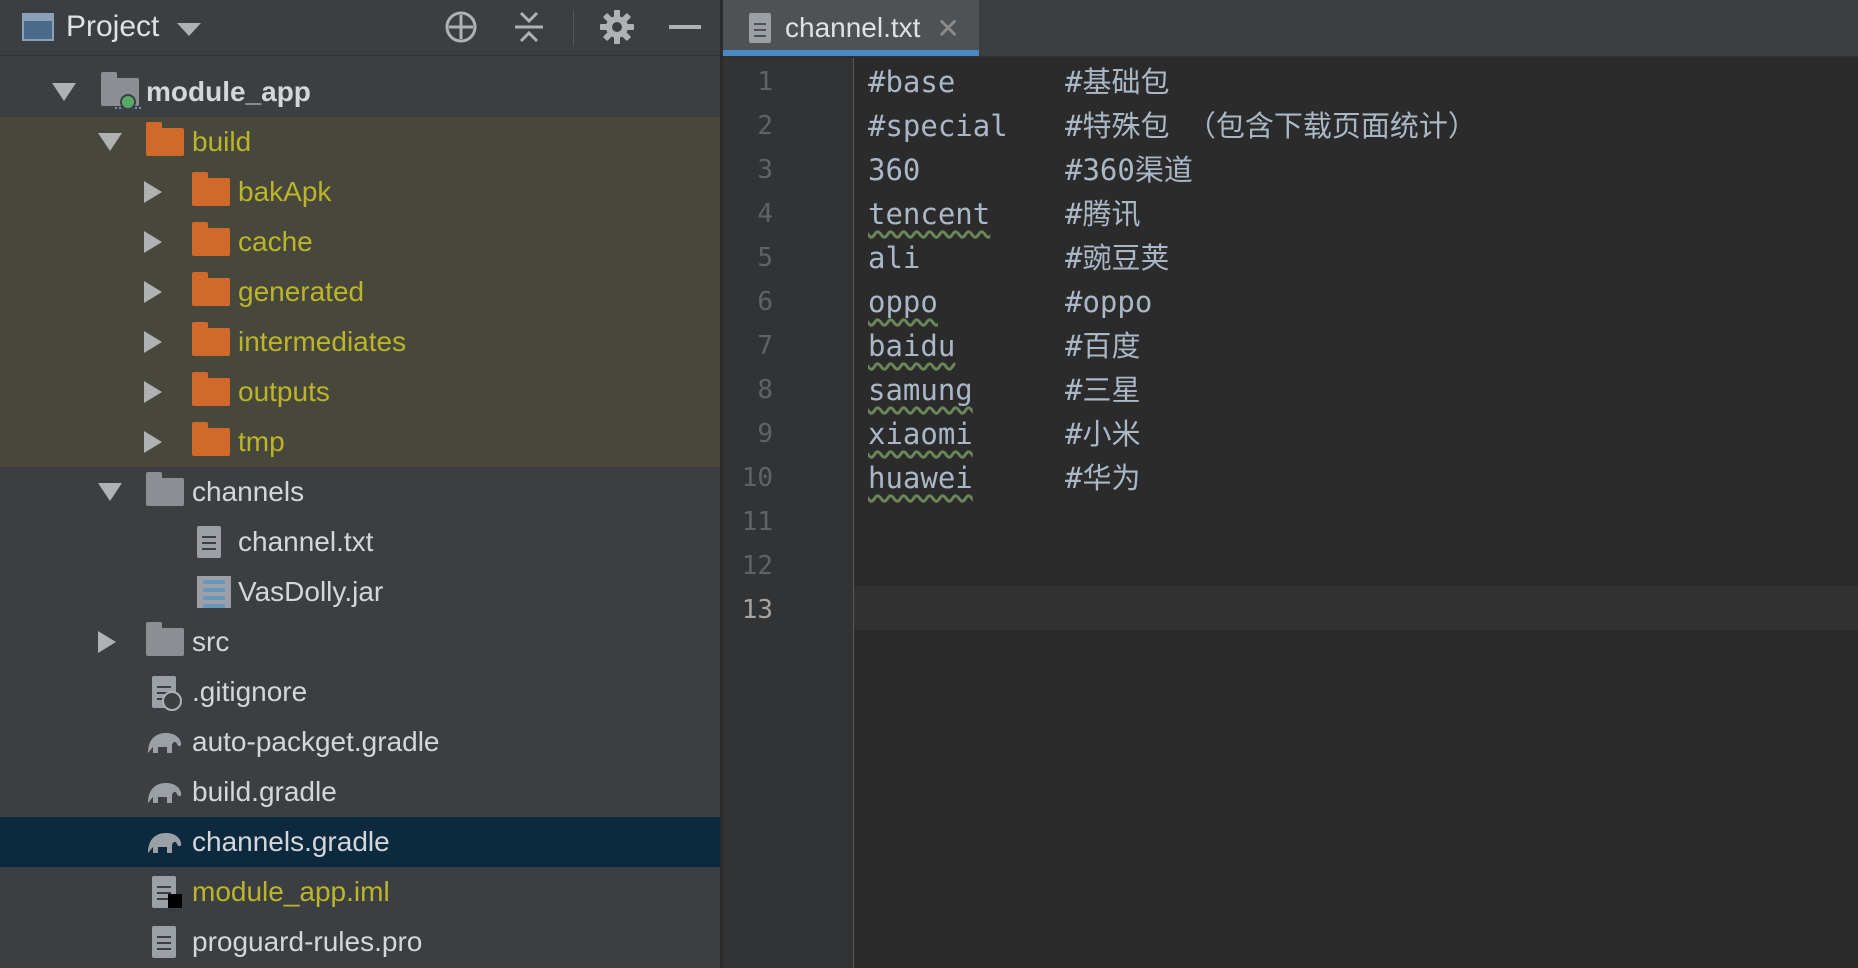 This screenshot has width=1858, height=968. I want to click on code-line: huawei #华为, so click(1004, 478).